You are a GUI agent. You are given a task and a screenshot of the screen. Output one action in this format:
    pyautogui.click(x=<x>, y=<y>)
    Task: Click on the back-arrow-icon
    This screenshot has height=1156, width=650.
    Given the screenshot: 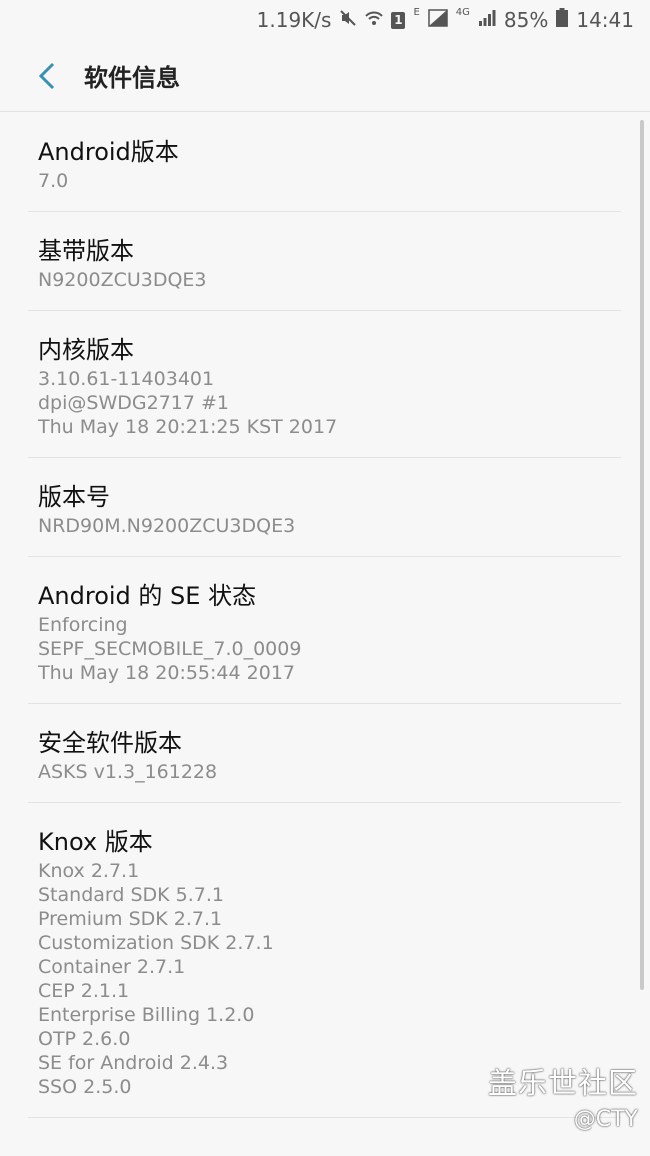 What is the action you would take?
    pyautogui.click(x=46, y=75)
    